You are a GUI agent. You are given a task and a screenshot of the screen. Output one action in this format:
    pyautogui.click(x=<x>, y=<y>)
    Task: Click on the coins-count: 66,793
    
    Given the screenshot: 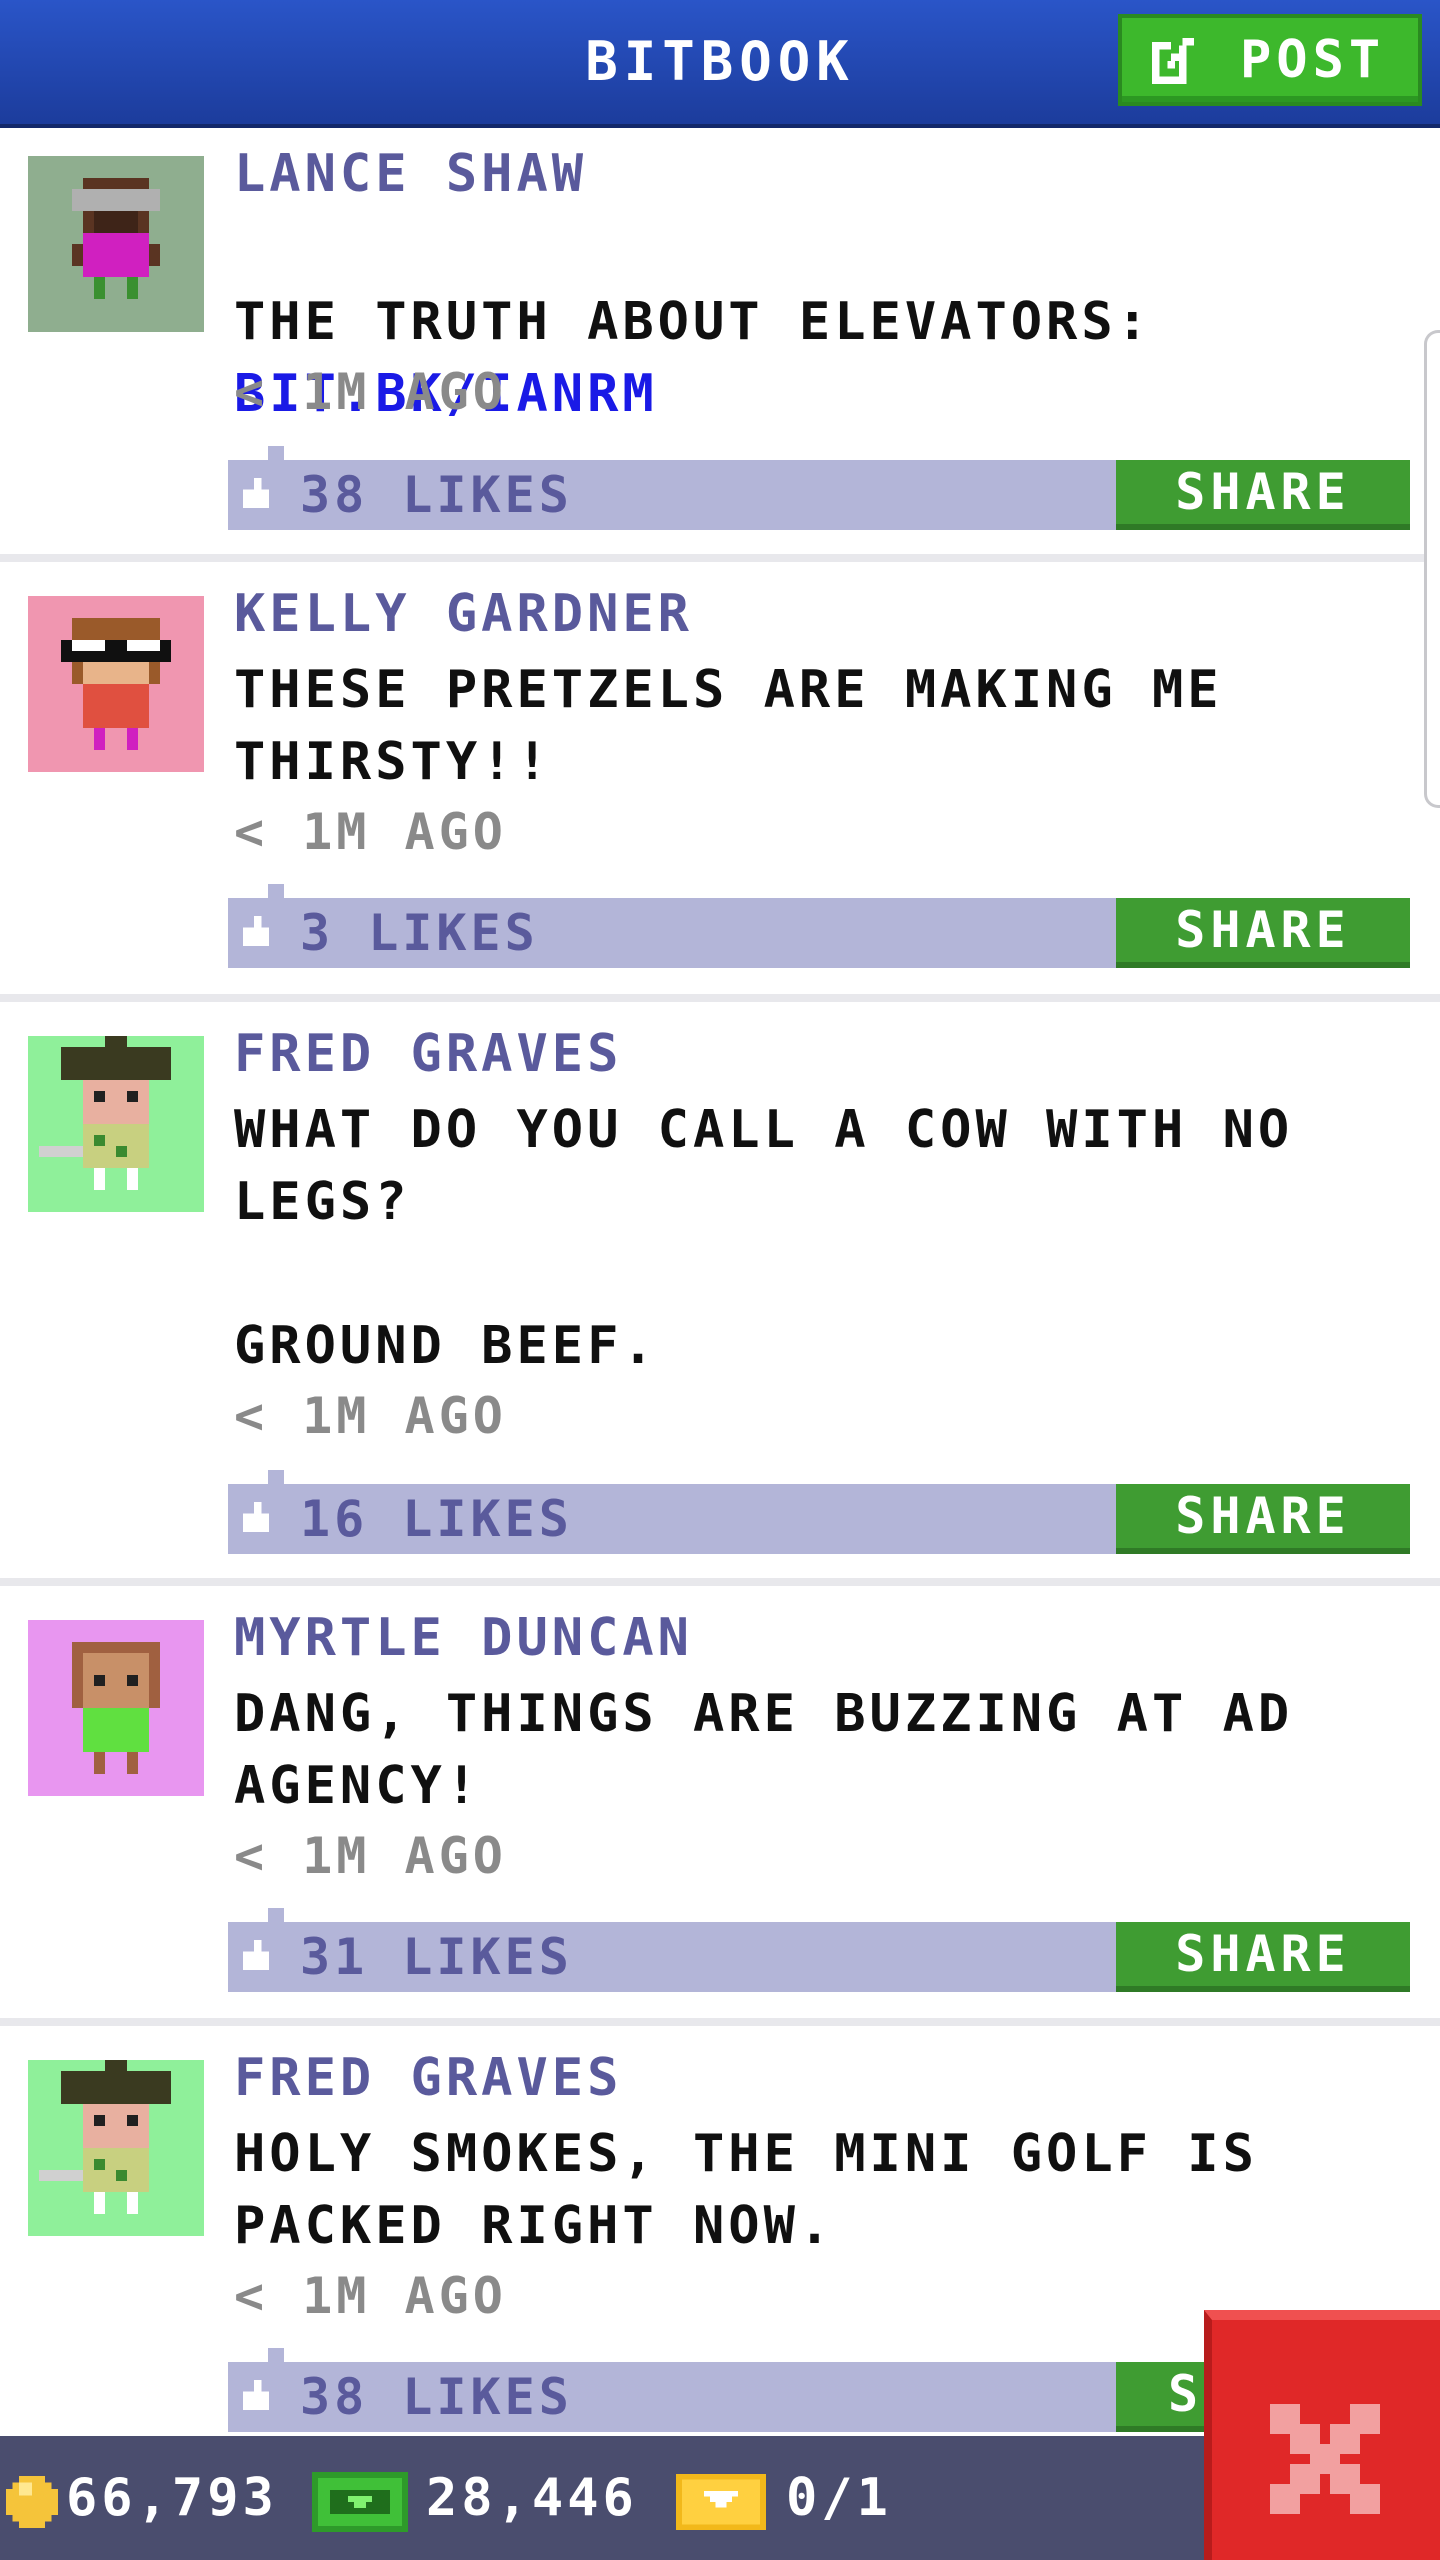 What is the action you would take?
    pyautogui.click(x=172, y=2498)
    